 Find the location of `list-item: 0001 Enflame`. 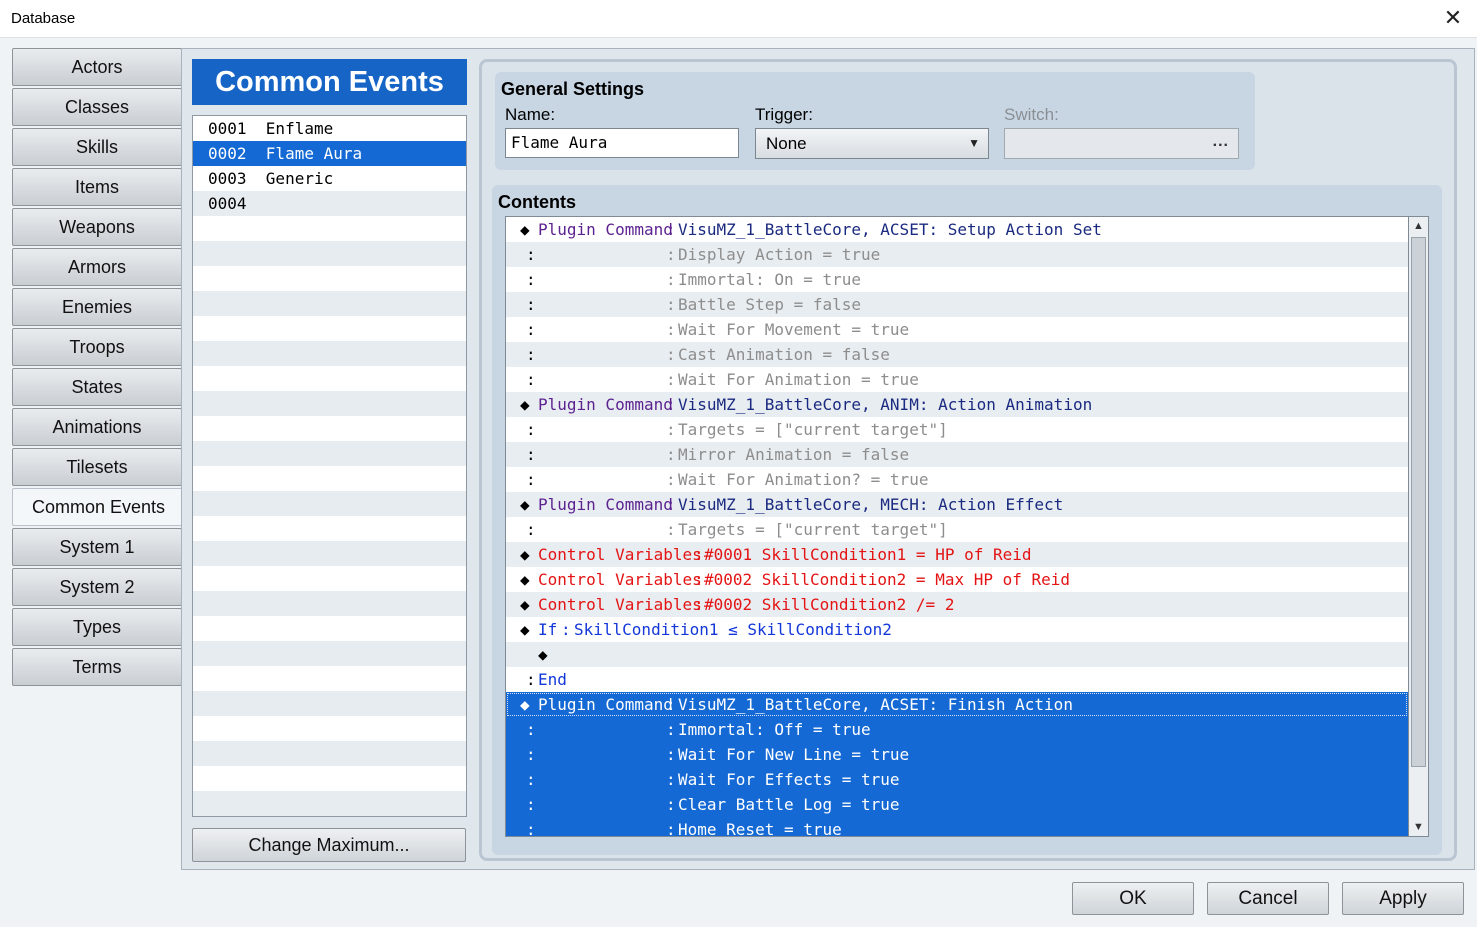

list-item: 0001 Enflame is located at coordinates (329, 128).